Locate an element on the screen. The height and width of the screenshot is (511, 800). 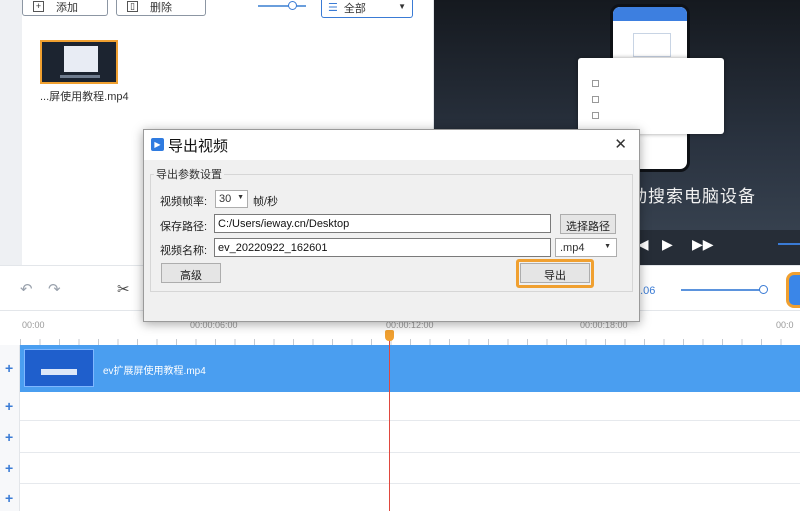
format-value: .mp4 is located at coordinates (572, 248).